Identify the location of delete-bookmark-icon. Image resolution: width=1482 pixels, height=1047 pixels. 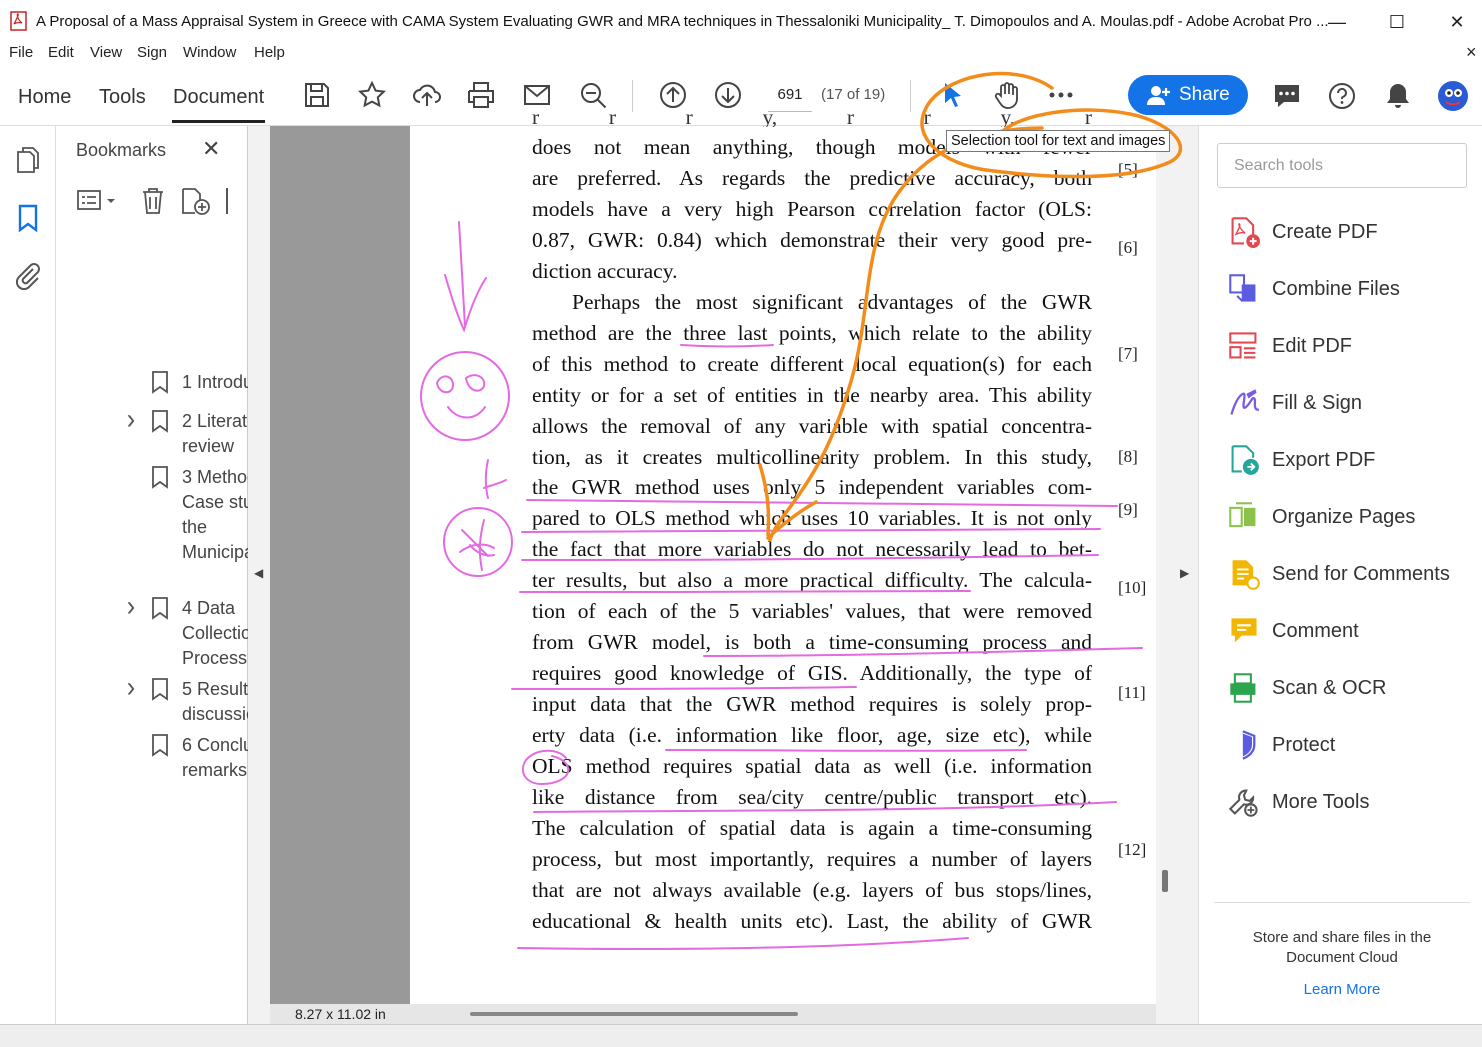
(153, 201).